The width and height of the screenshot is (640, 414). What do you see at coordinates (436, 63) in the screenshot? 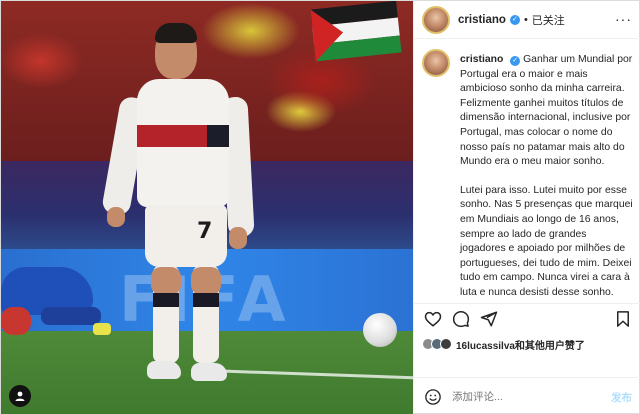
I see `caption-avatar` at bounding box center [436, 63].